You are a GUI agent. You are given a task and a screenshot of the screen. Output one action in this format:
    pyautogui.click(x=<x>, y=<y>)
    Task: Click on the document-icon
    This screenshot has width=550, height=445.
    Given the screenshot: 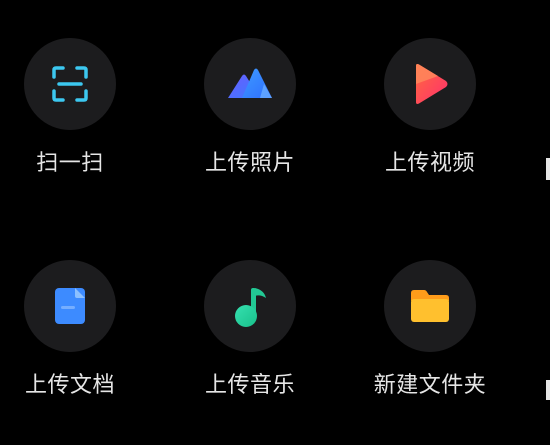 What is the action you would take?
    pyautogui.click(x=70, y=306)
    